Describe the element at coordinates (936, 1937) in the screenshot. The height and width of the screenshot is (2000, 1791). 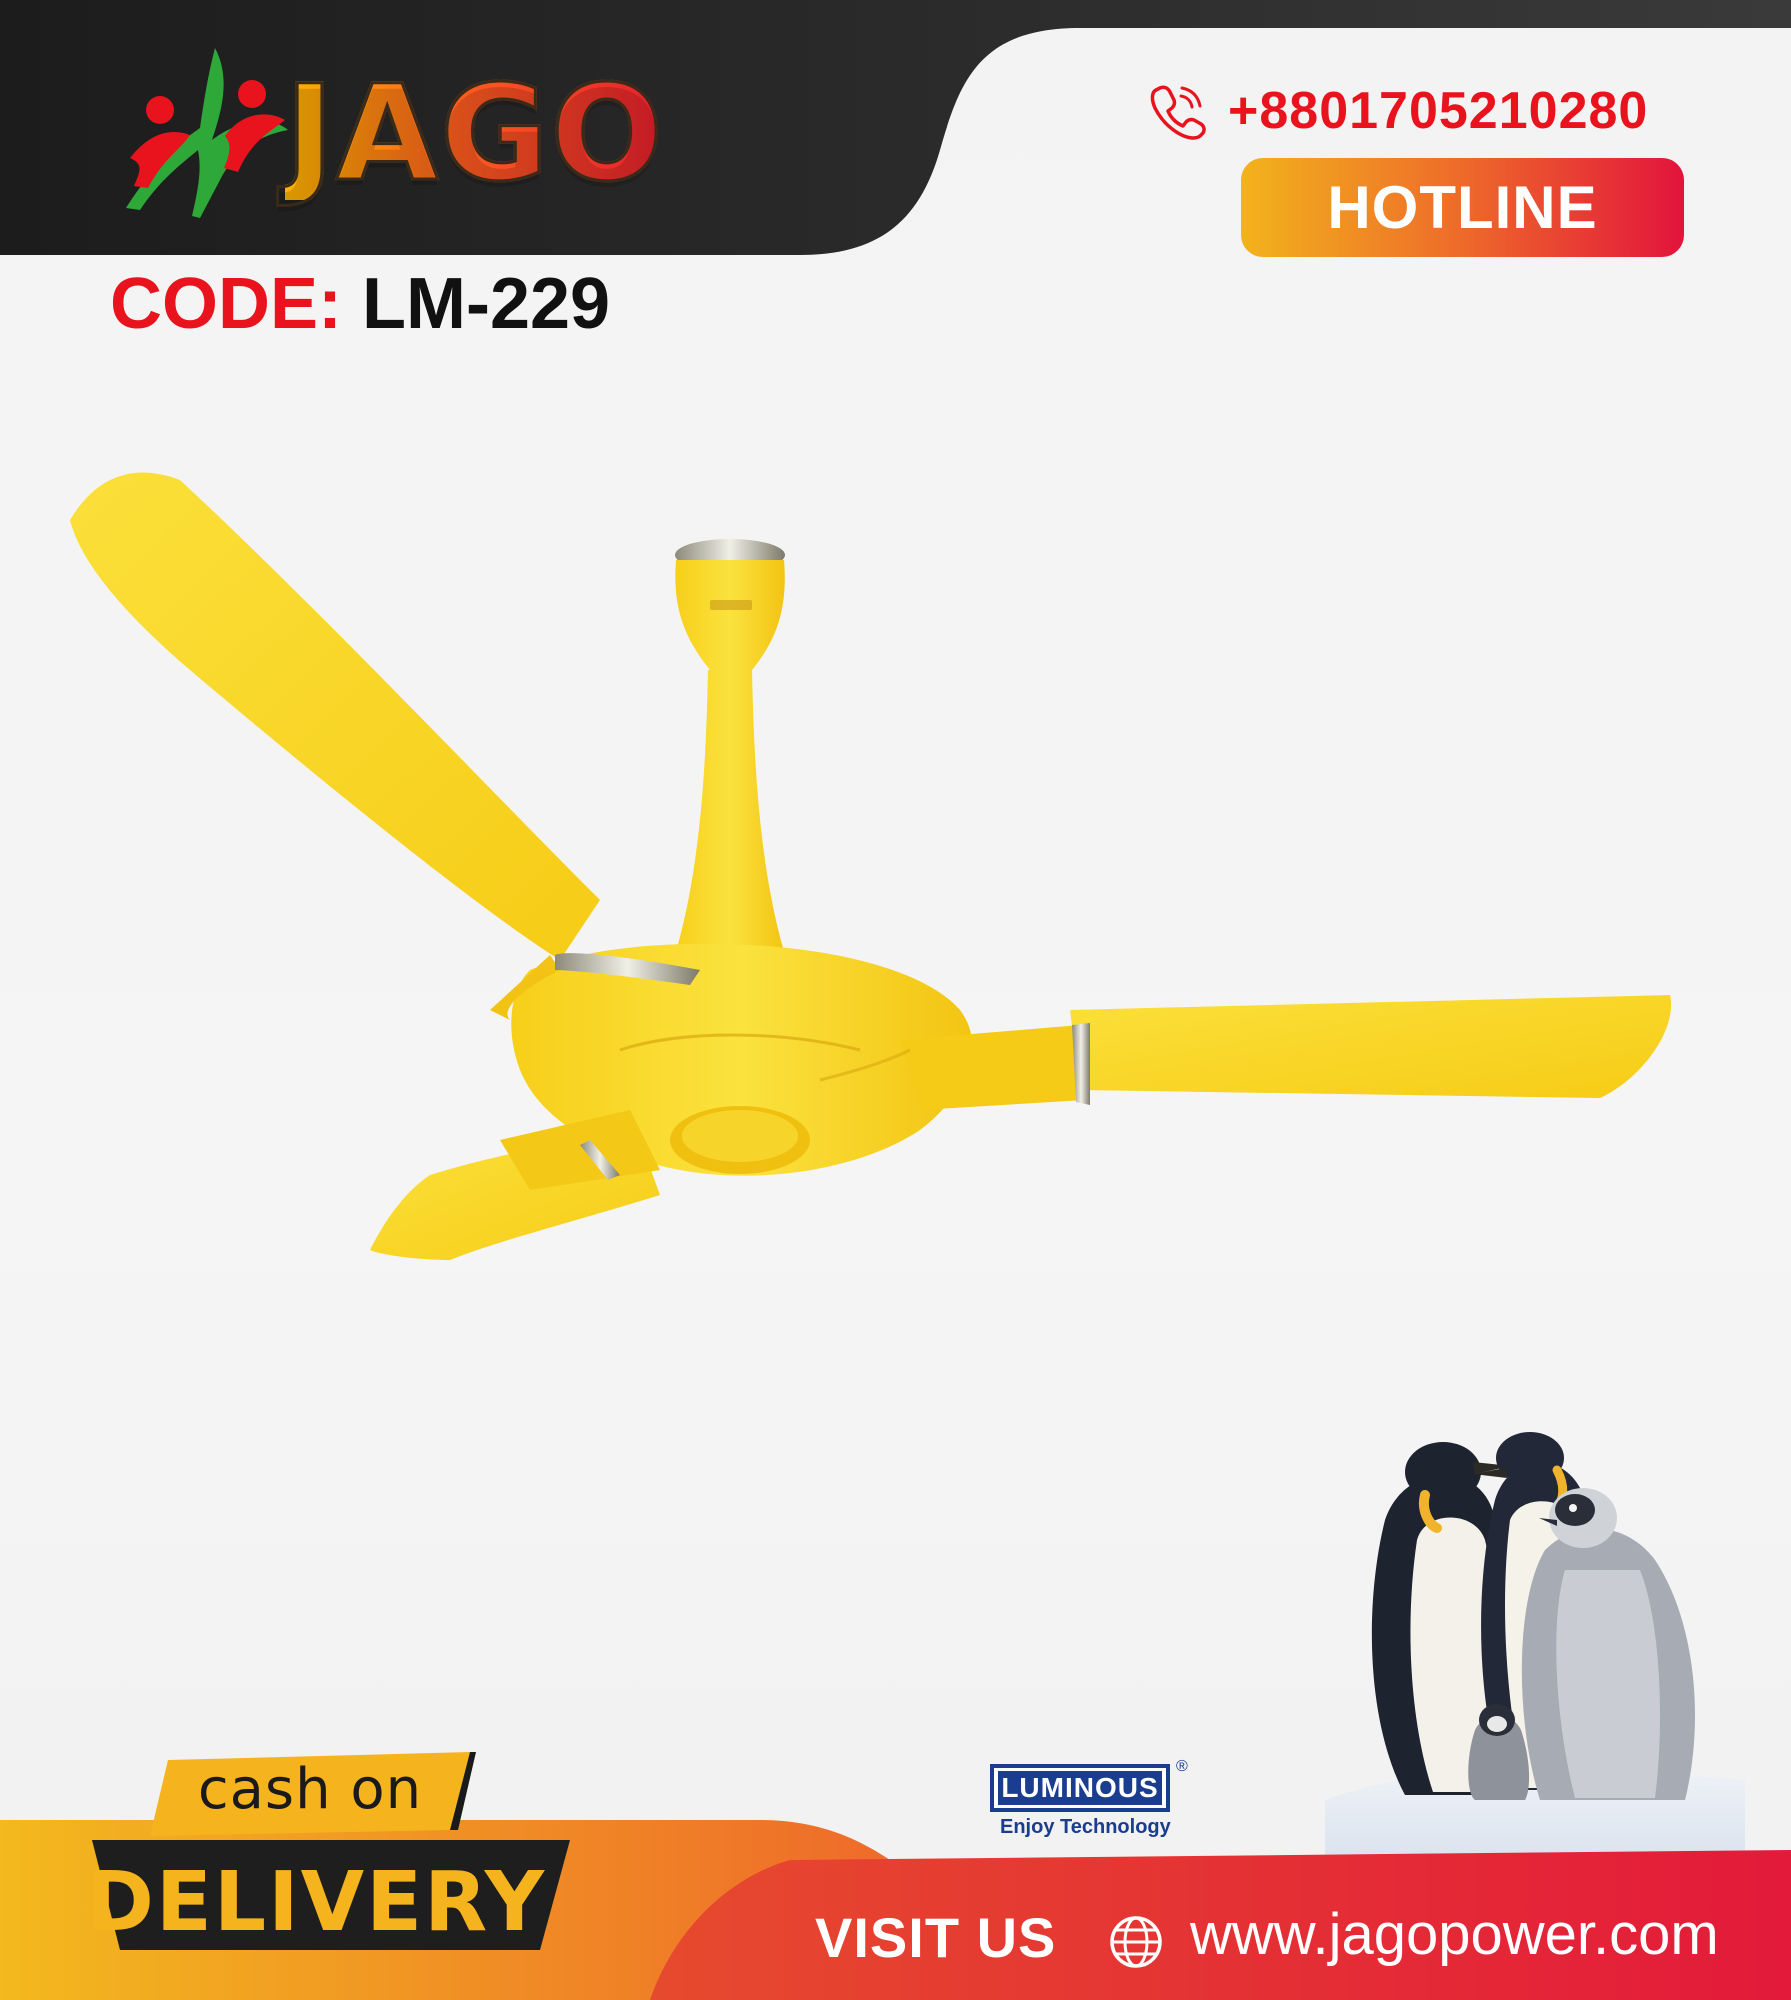
I see `visit-us-label: VISIT US` at that location.